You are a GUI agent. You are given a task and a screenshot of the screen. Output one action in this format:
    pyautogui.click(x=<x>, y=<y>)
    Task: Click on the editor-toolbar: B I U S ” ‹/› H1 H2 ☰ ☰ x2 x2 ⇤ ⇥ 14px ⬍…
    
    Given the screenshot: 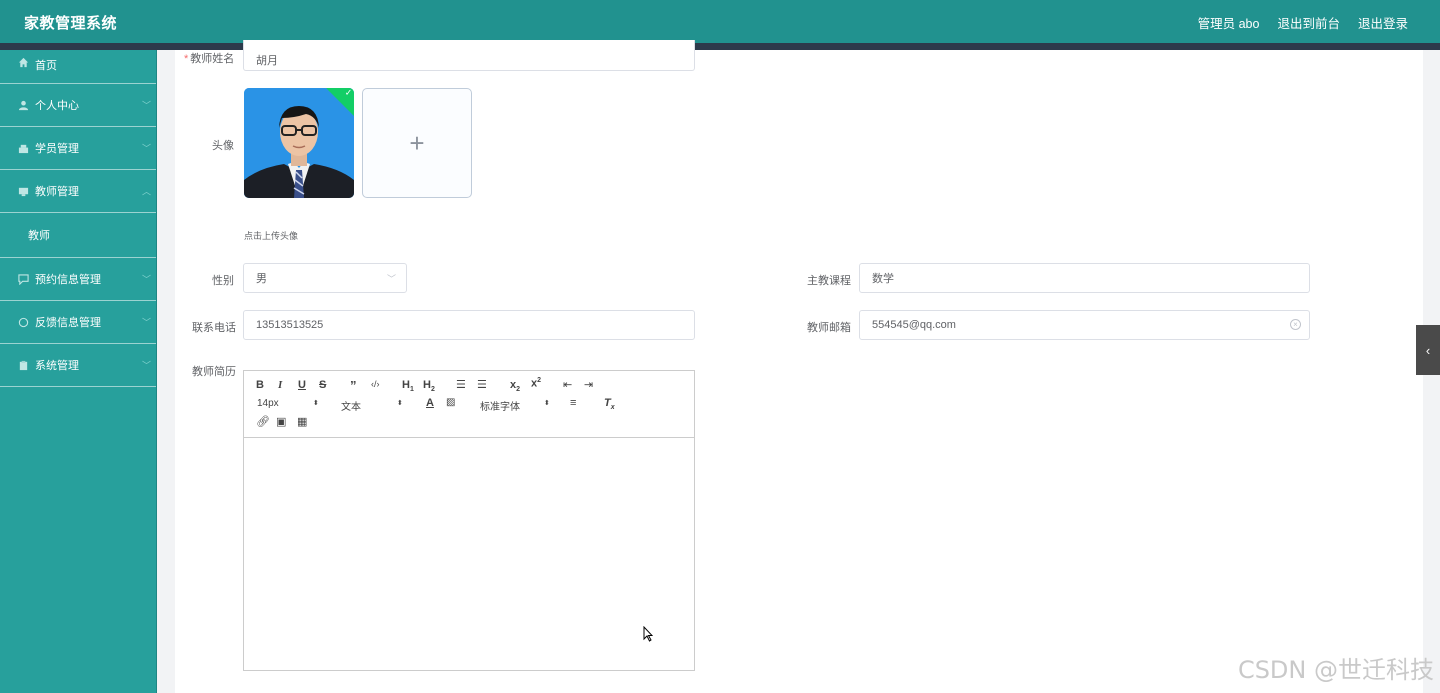 What is the action you would take?
    pyautogui.click(x=469, y=404)
    